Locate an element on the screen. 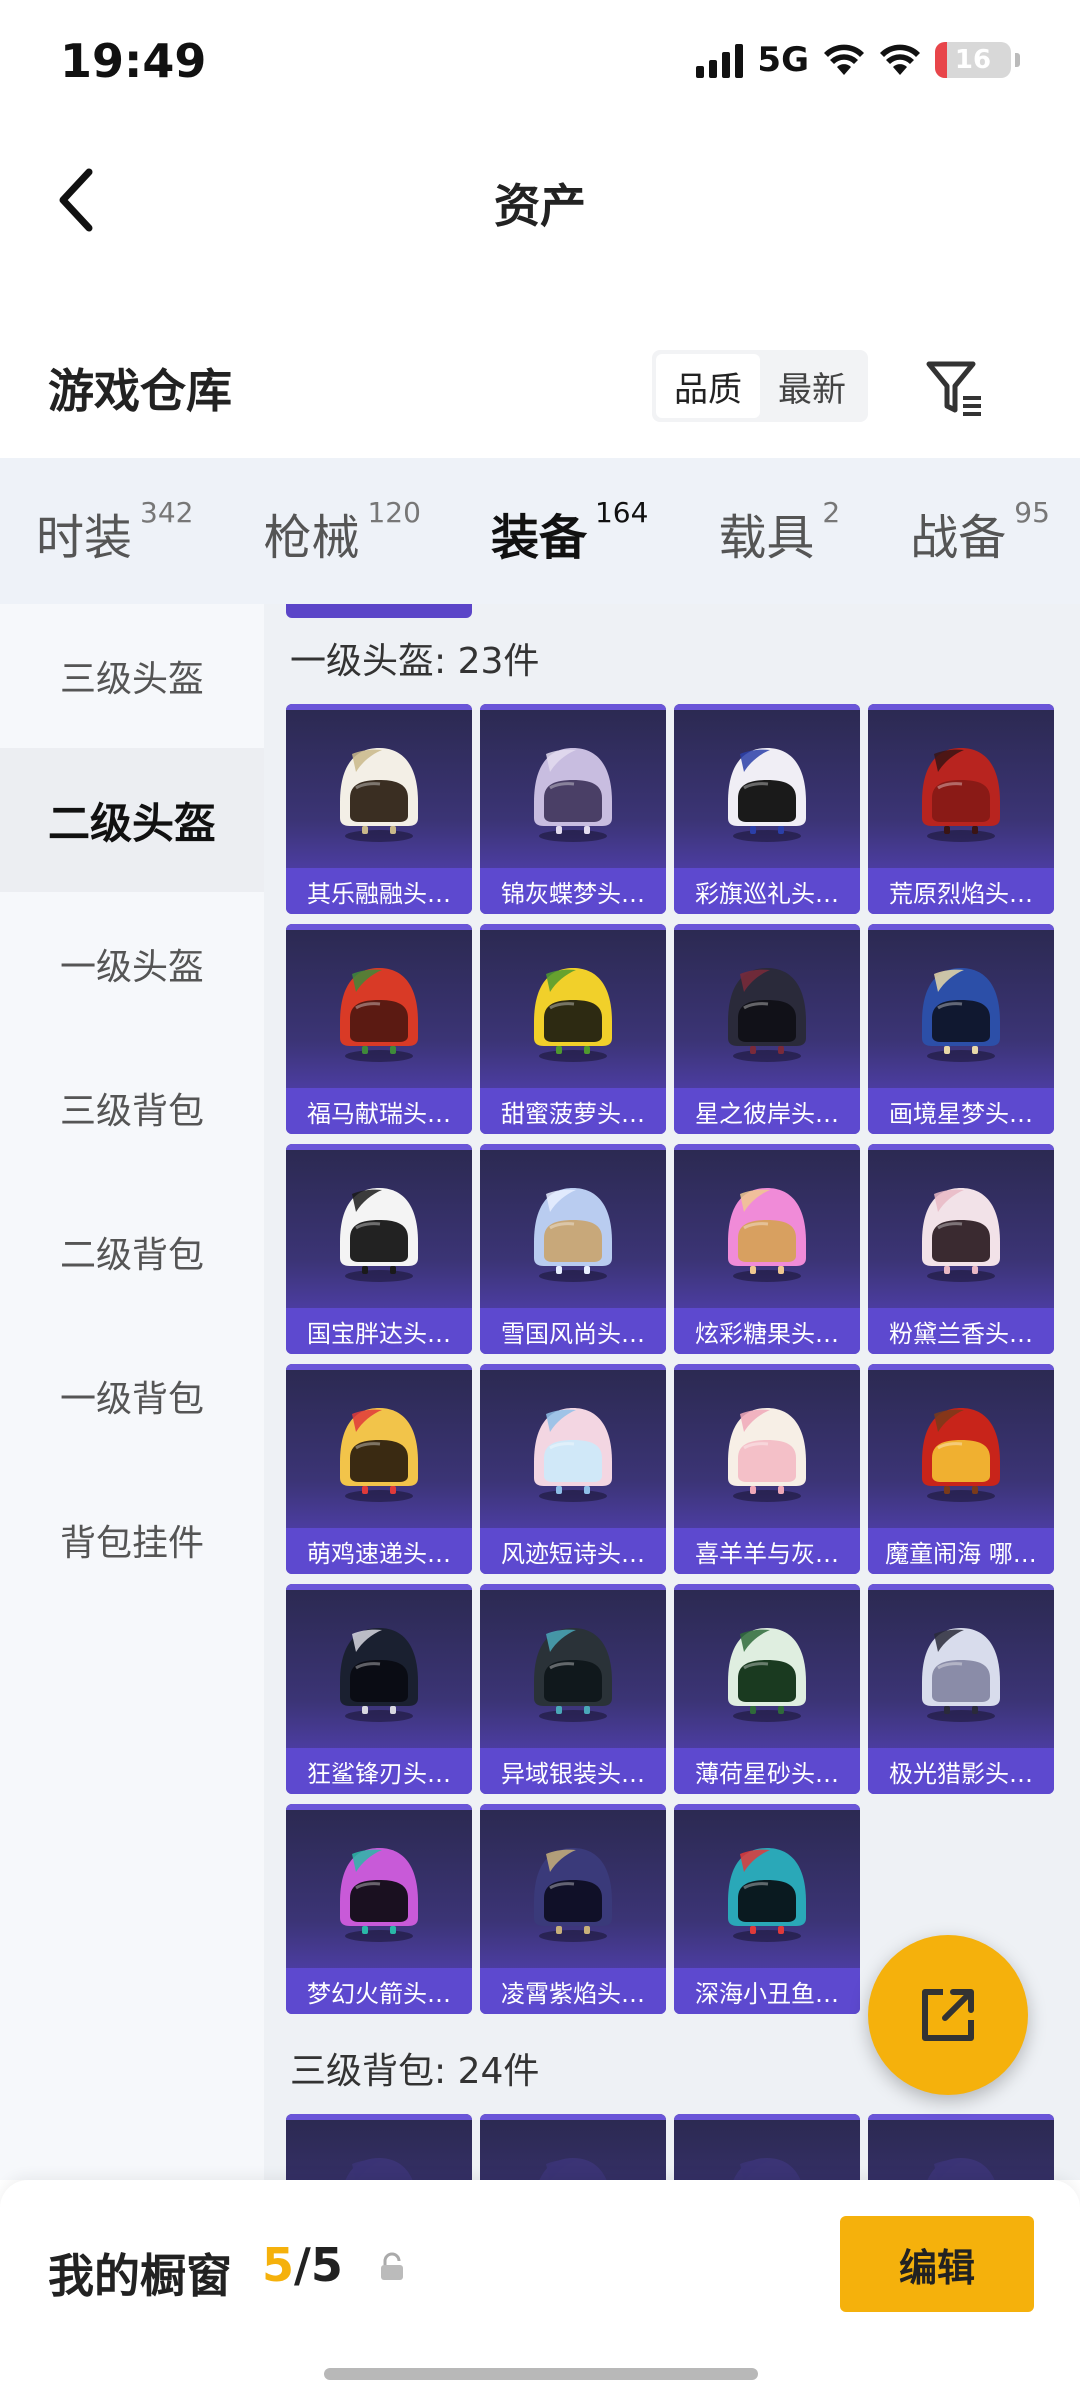 The height and width of the screenshot is (2400, 1080). sidebar-item: 二级背包 is located at coordinates (132, 1252).